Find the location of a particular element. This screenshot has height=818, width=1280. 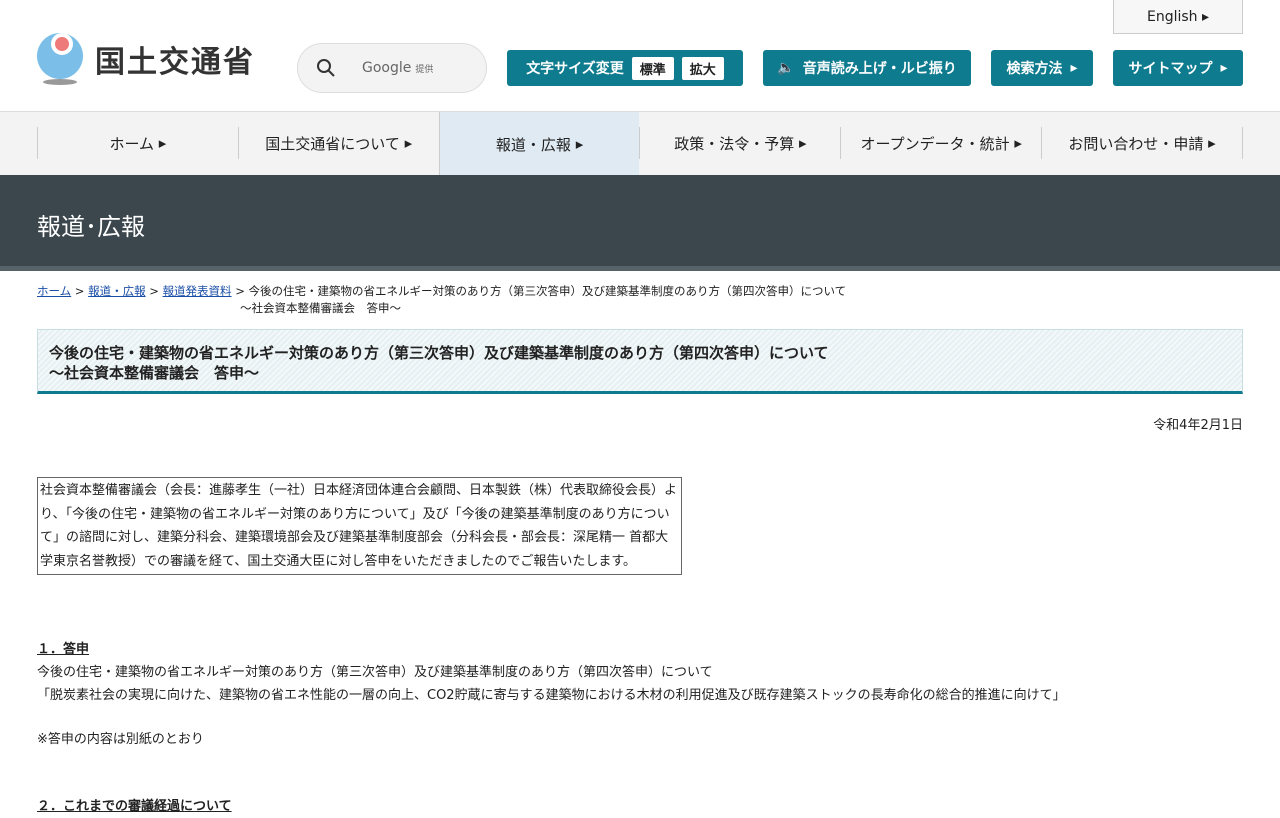

nav-press: 報道・広報 ▸ is located at coordinates (539, 144).